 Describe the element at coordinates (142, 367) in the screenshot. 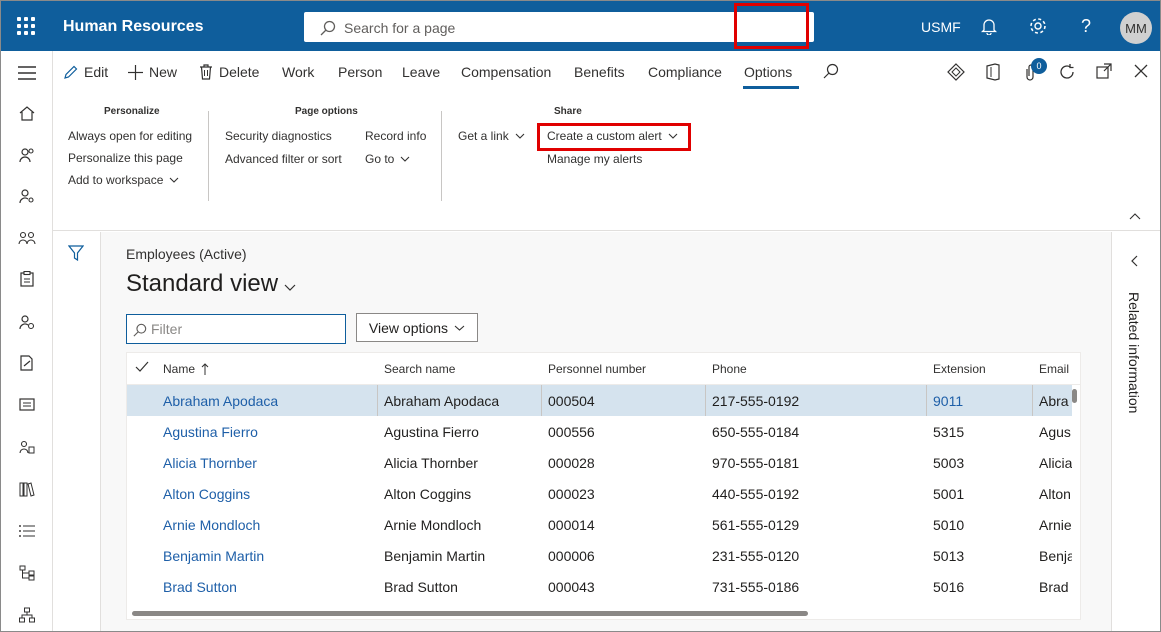

I see `select-all-checkmark-icon` at that location.